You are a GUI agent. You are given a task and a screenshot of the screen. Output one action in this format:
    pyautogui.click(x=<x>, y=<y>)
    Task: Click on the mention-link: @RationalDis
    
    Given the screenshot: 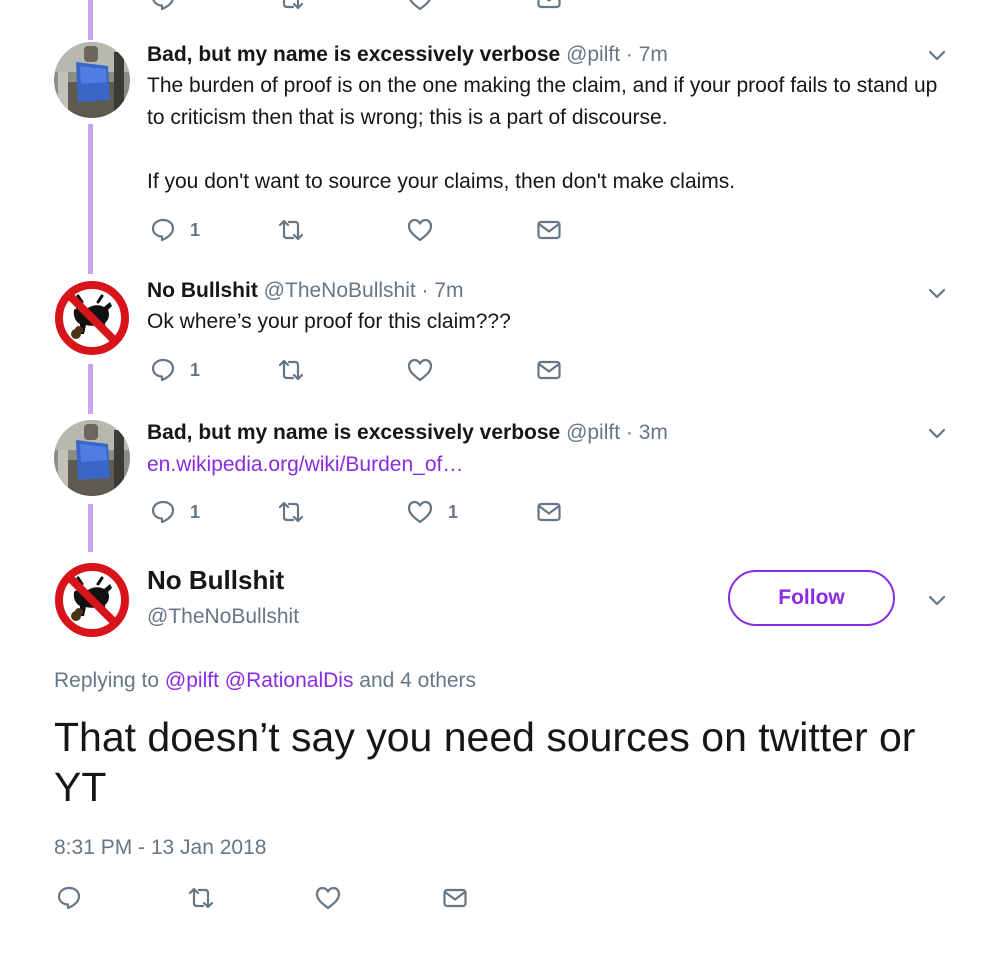 What is the action you would take?
    pyautogui.click(x=289, y=680)
    